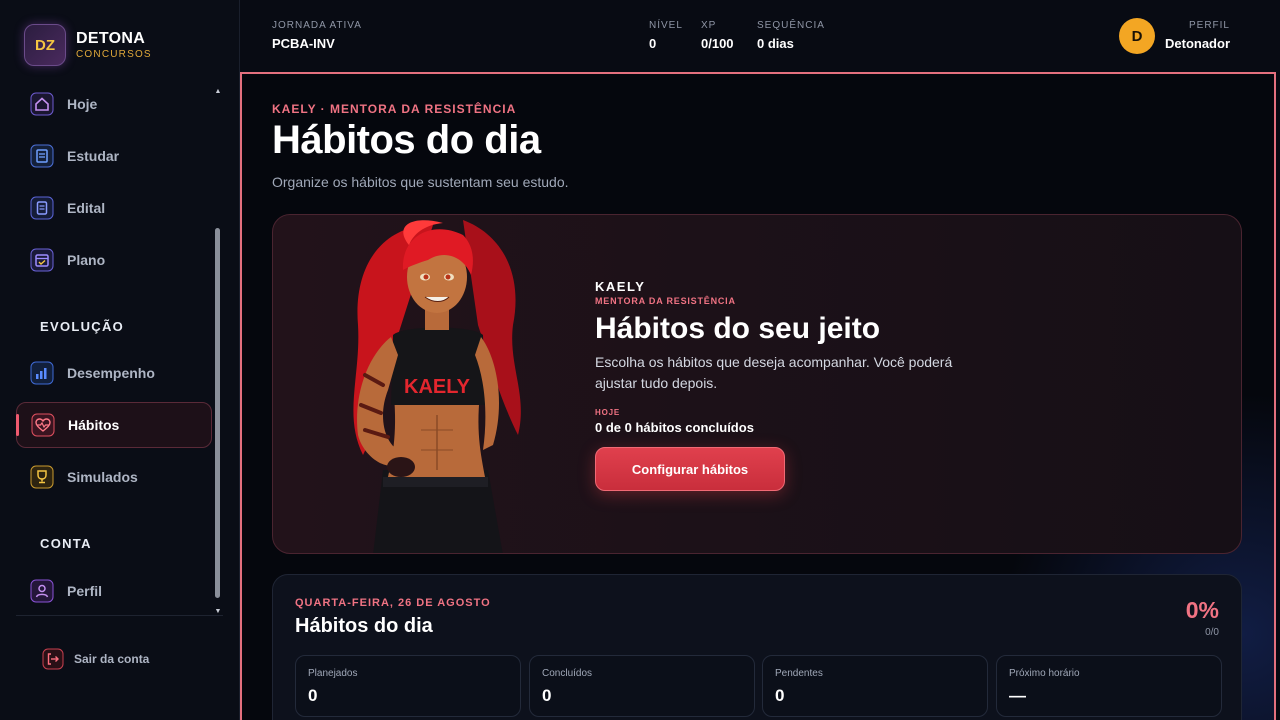 Image resolution: width=1280 pixels, height=720 pixels. Describe the element at coordinates (665, 301) in the screenshot. I see `mentor-role: MENTORA DA RESISTÊNCIA` at that location.